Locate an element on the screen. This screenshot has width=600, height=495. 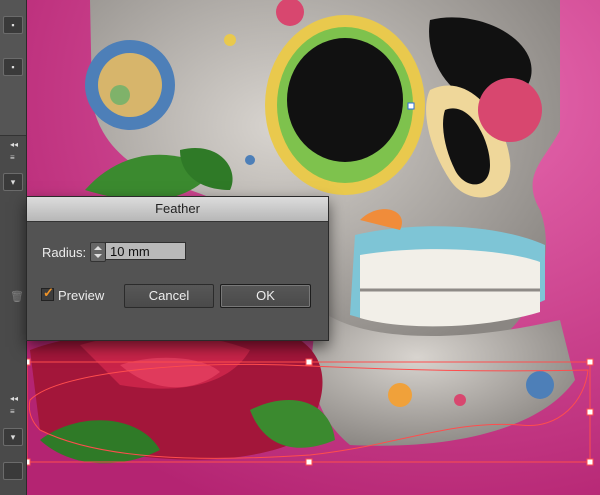
dialog-title: Feather is located at coordinates (177, 209).